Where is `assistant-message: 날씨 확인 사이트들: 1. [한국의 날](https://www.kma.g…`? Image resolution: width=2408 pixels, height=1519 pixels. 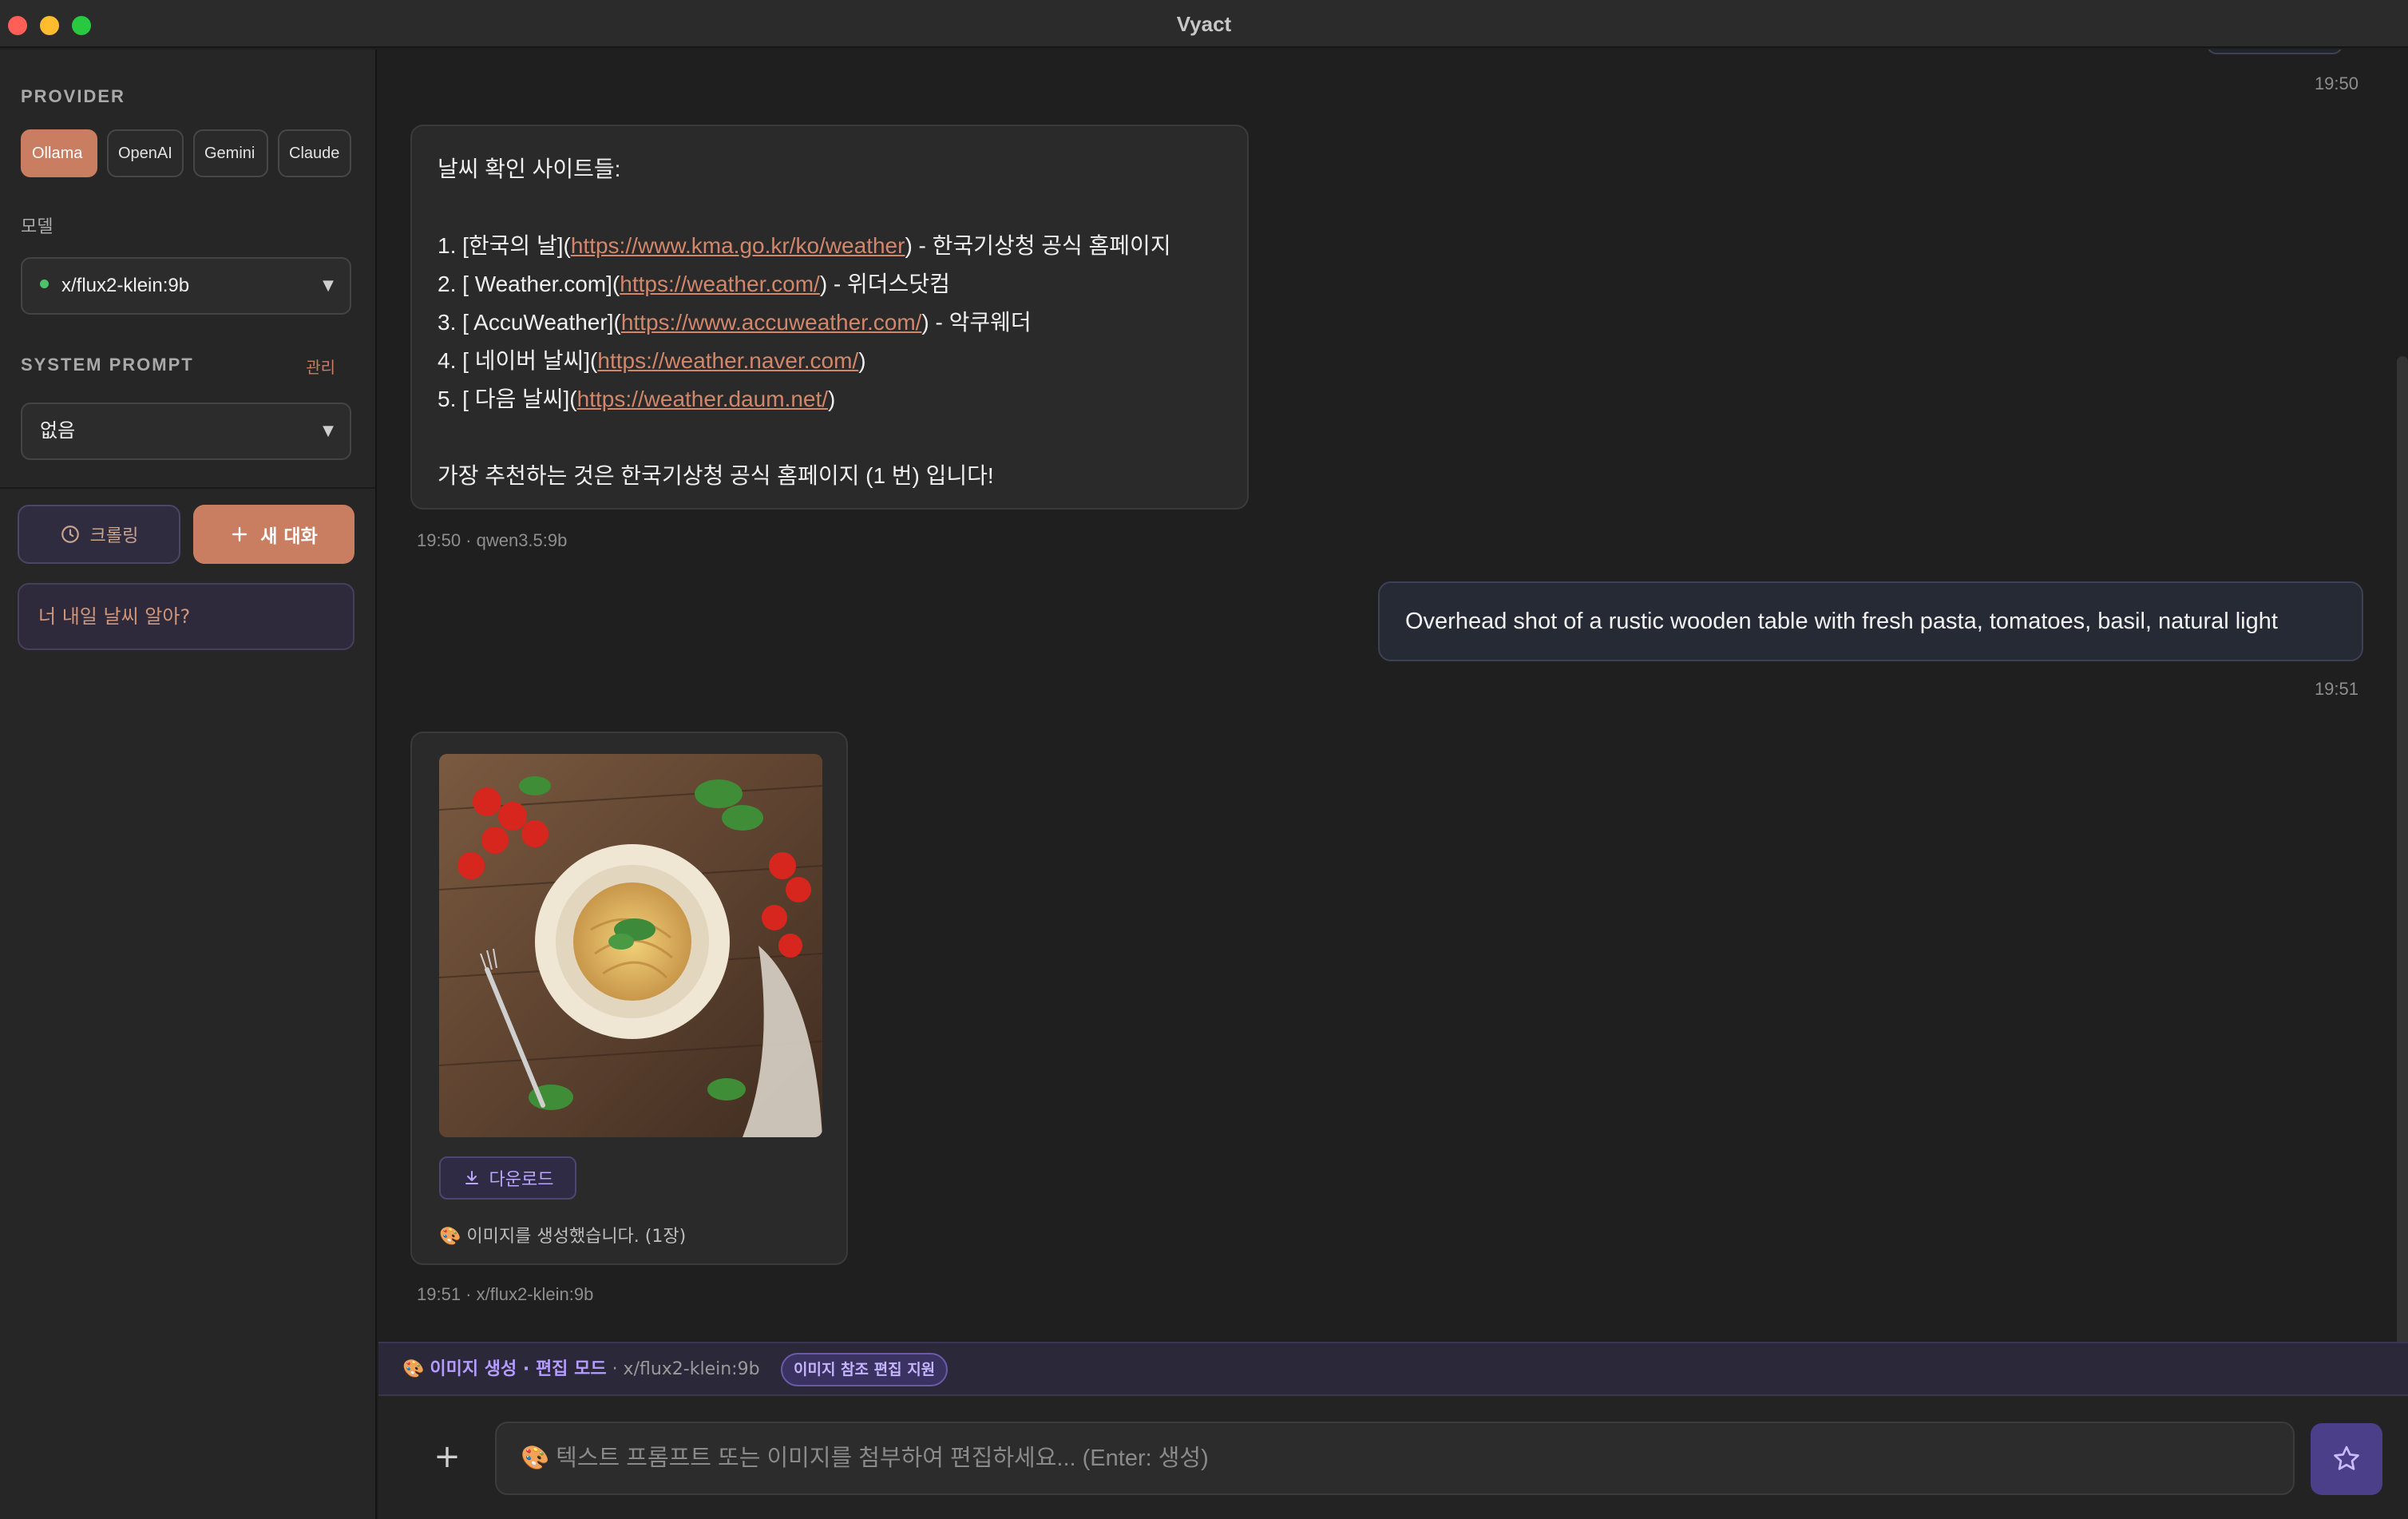
assistant-message: 날씨 확인 사이트들: 1. [한국의 날](https://www.kma.g… is located at coordinates (830, 317).